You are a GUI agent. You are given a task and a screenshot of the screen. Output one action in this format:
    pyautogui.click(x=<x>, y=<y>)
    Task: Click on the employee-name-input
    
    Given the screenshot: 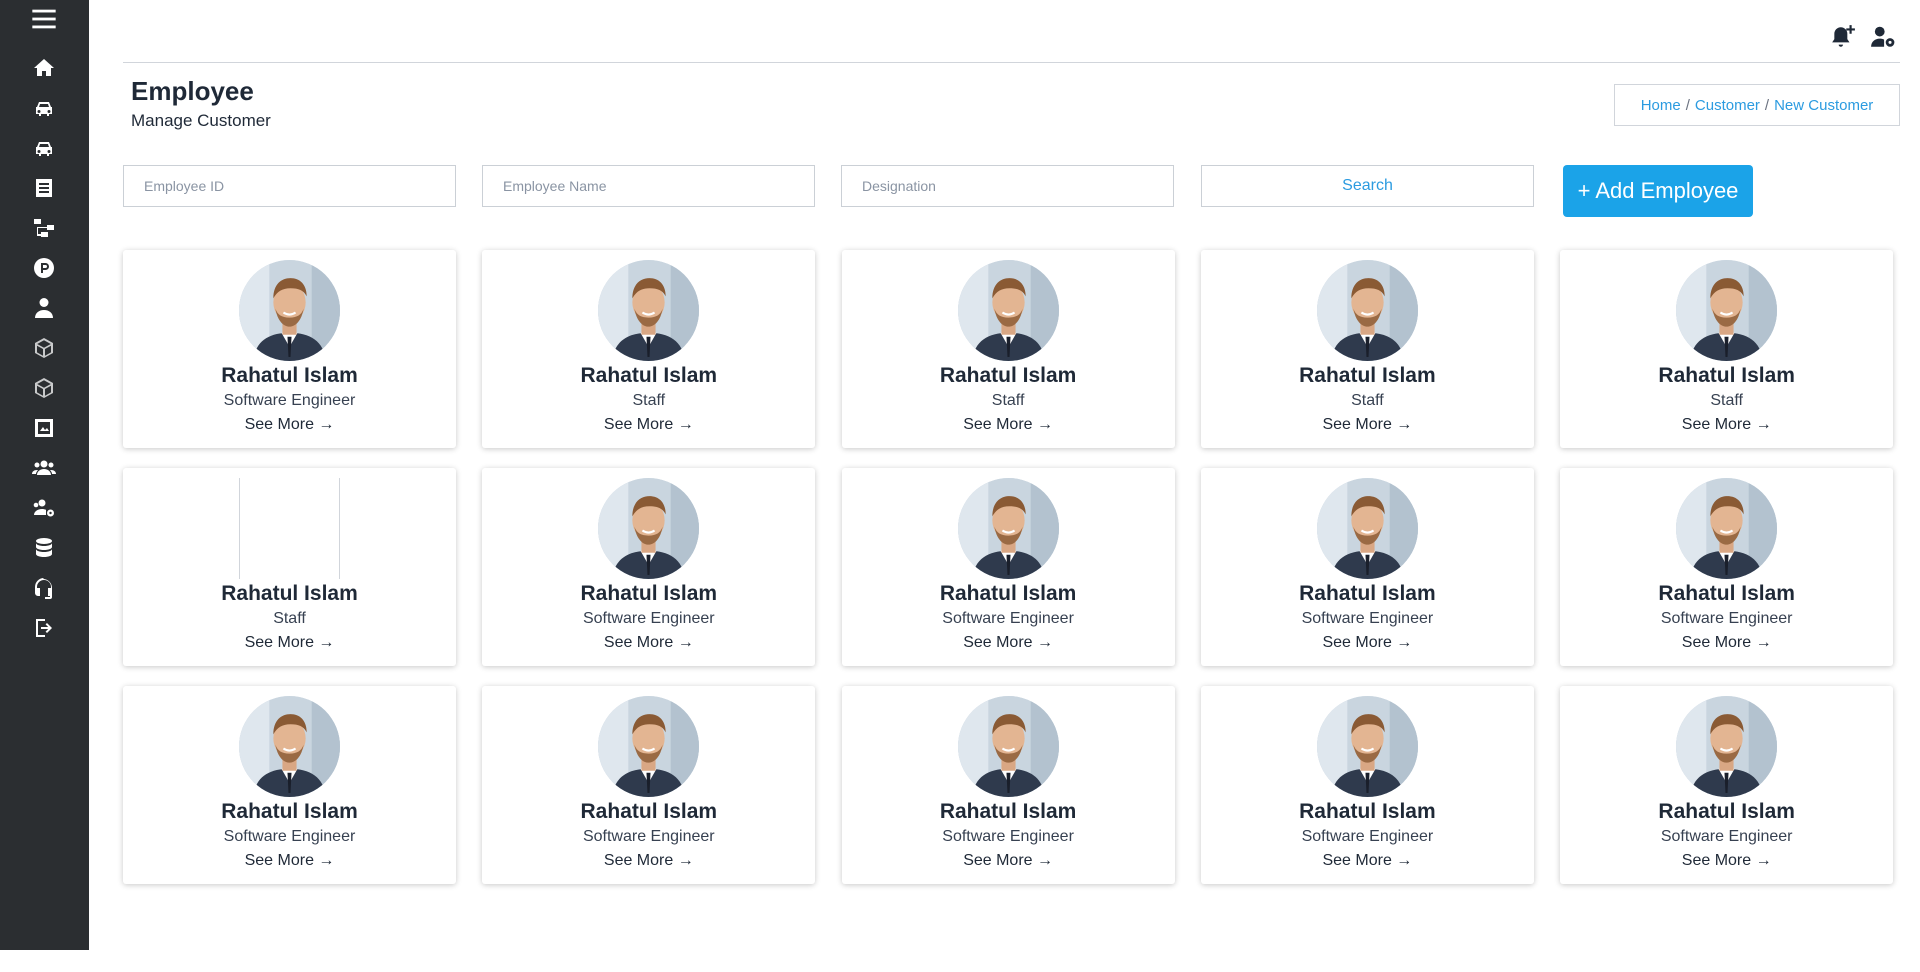 What is the action you would take?
    pyautogui.click(x=648, y=186)
    